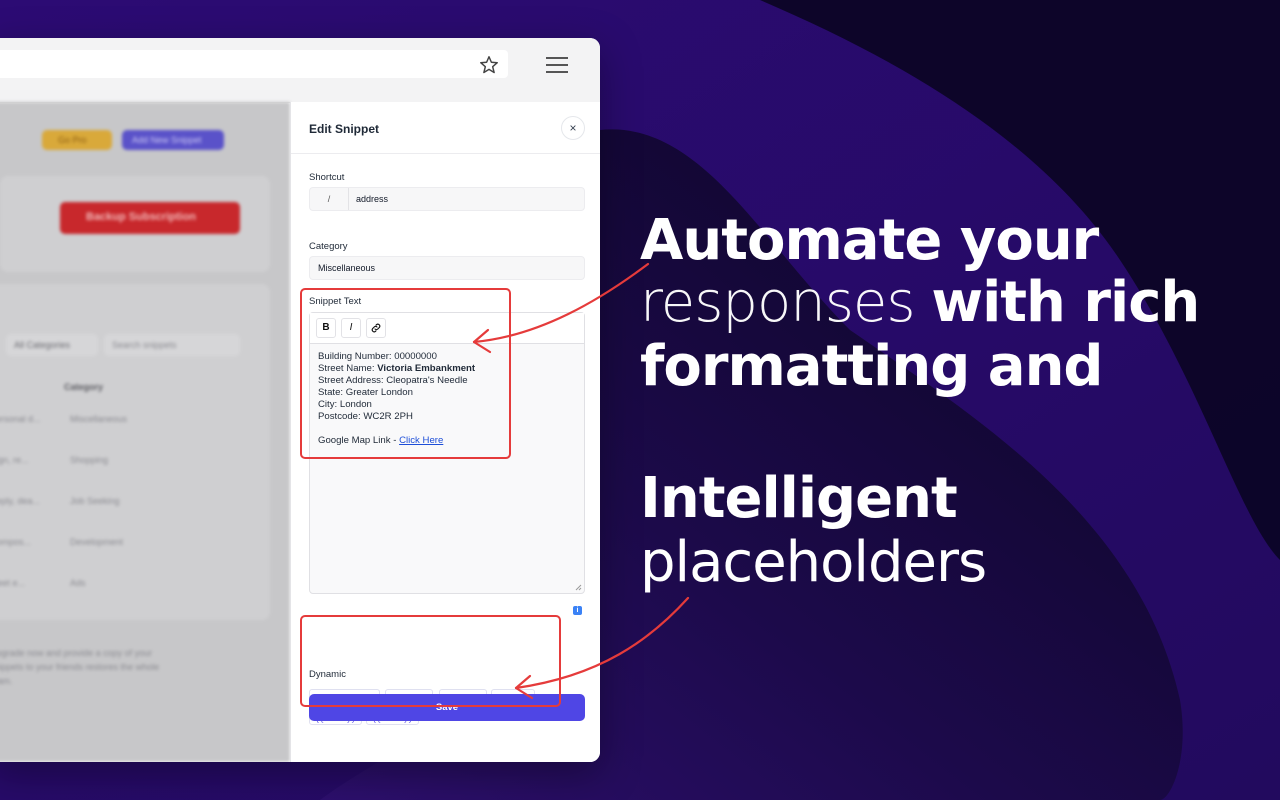 The image size is (1280, 800). What do you see at coordinates (344, 129) in the screenshot?
I see `panel-title: Edit Snippet` at bounding box center [344, 129].